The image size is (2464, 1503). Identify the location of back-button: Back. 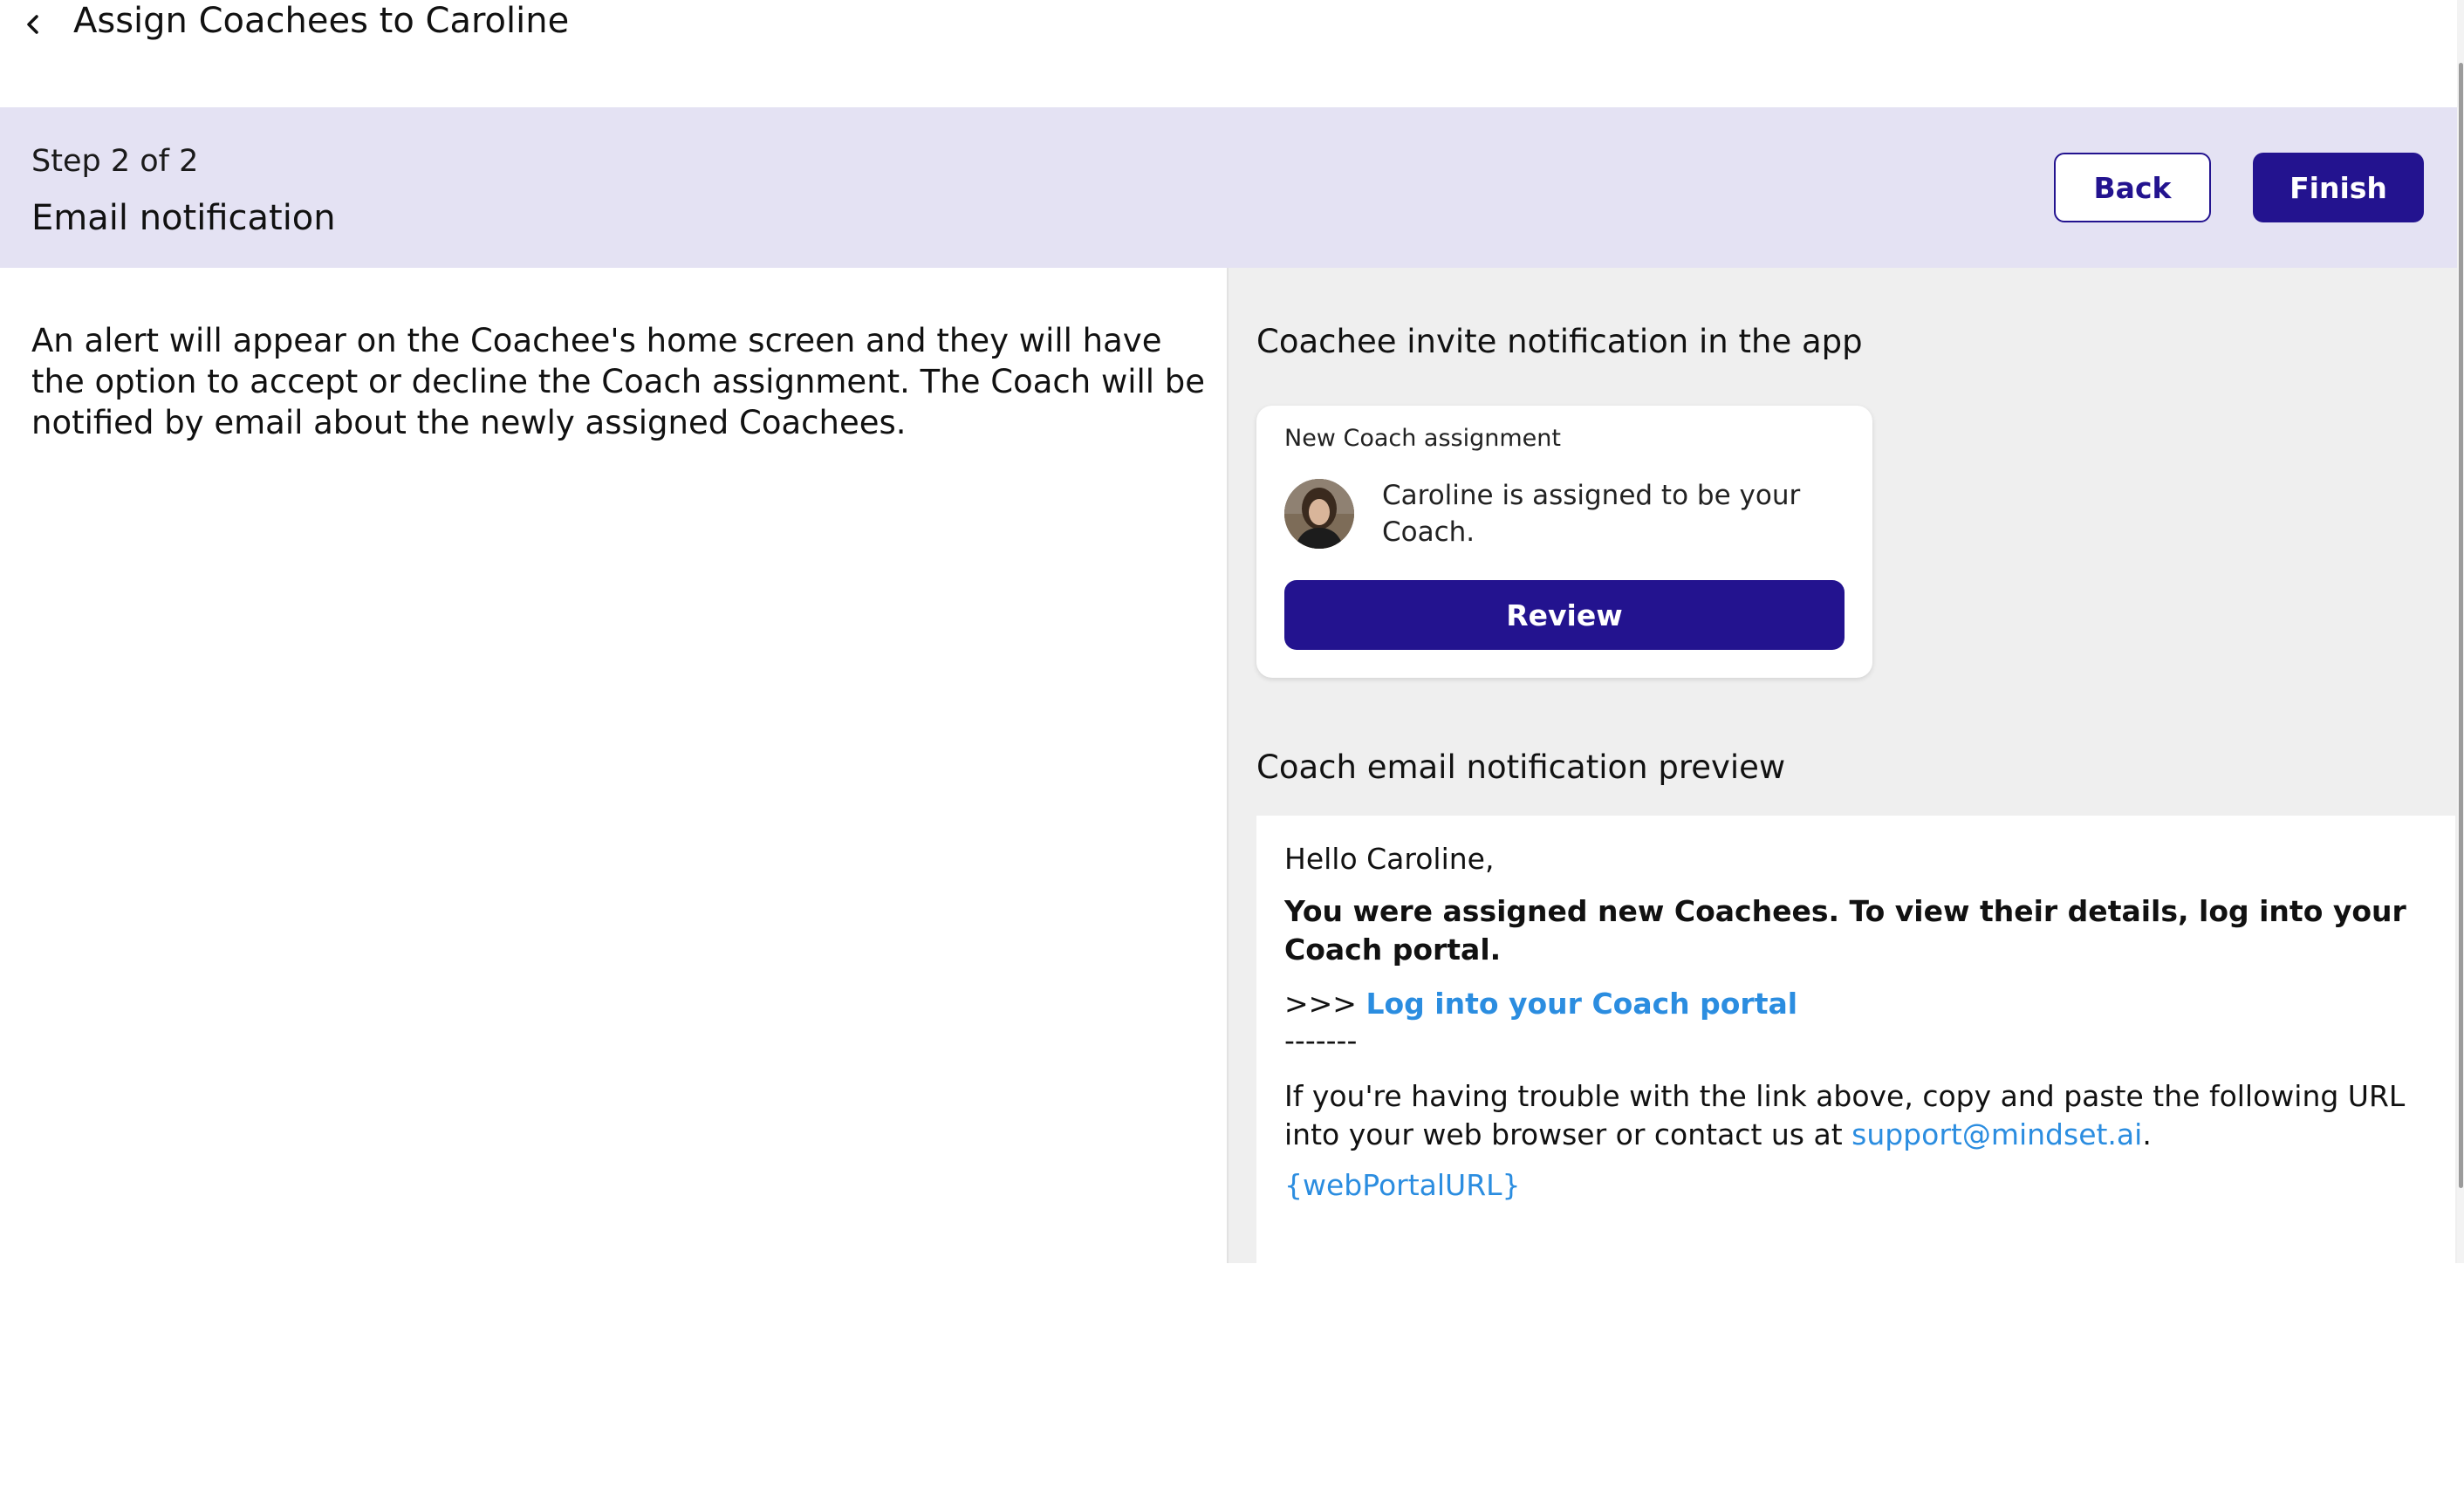
(2132, 187).